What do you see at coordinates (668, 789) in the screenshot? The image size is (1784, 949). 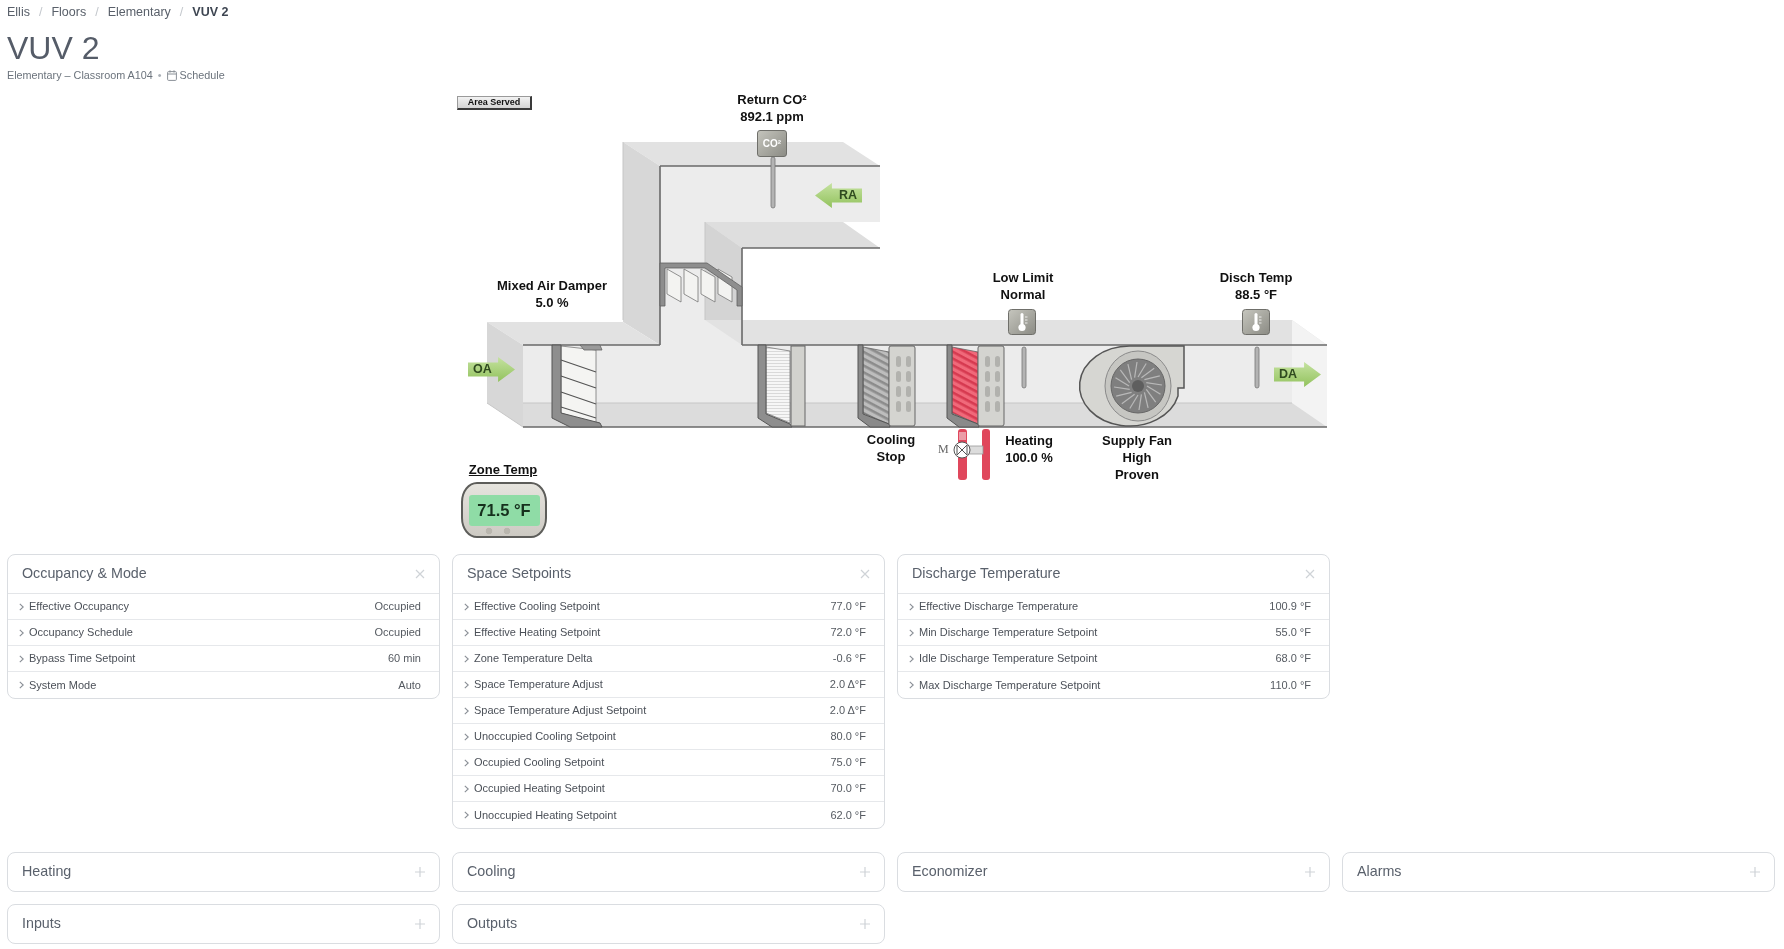 I see `point-row: Occupied Heating Setpoint 70.0 °F` at bounding box center [668, 789].